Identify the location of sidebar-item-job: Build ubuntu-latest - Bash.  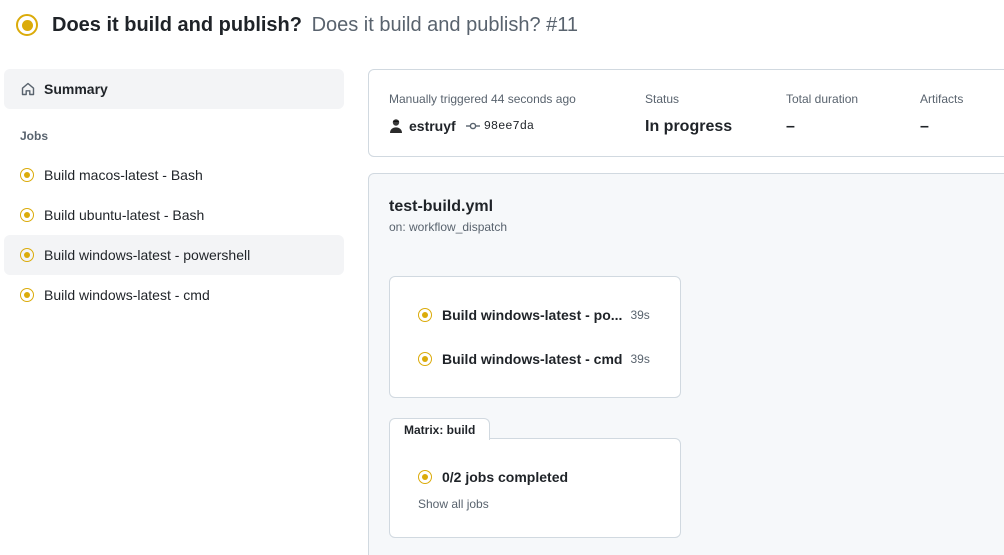
(174, 215).